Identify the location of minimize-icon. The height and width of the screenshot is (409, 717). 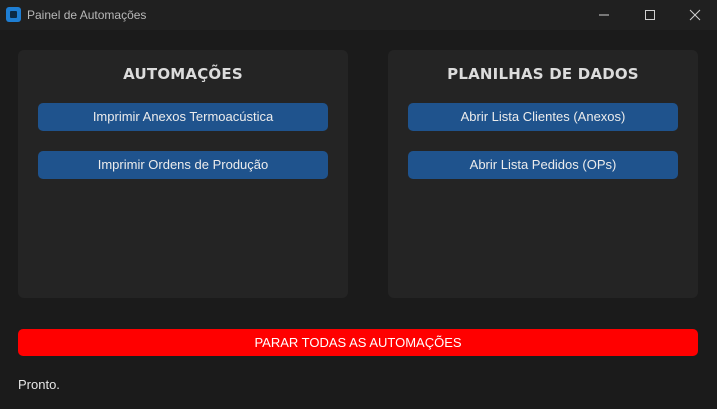
(604, 15).